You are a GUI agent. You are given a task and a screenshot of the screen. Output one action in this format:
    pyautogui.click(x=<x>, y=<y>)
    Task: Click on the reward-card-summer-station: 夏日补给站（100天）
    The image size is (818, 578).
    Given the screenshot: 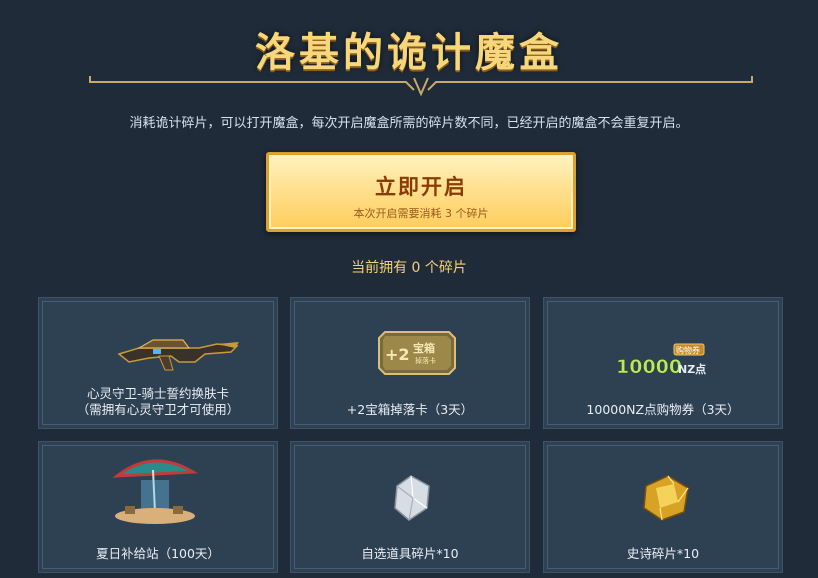 What is the action you would take?
    pyautogui.click(x=158, y=507)
    